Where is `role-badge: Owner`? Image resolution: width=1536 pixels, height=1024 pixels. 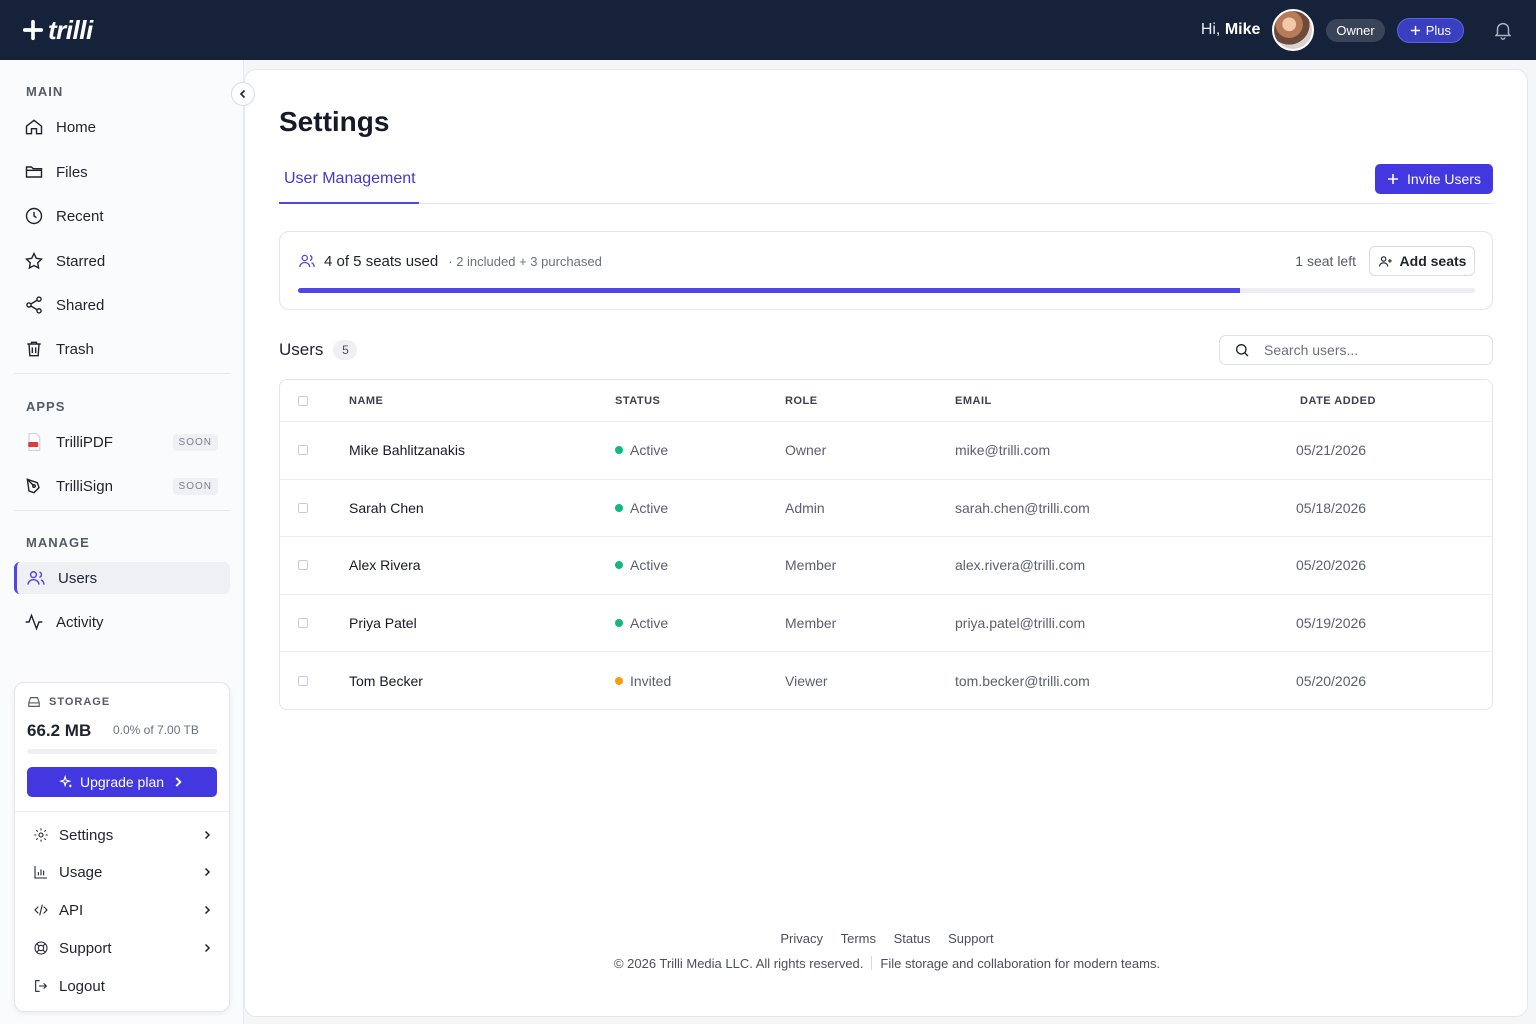
role-badge: Owner is located at coordinates (1355, 30).